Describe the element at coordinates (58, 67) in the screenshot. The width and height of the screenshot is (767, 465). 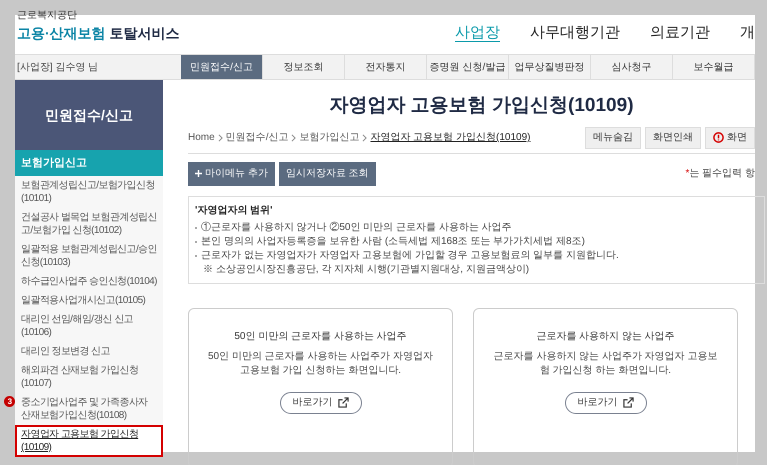
I see `user-name: [사업장] 김수영 님` at that location.